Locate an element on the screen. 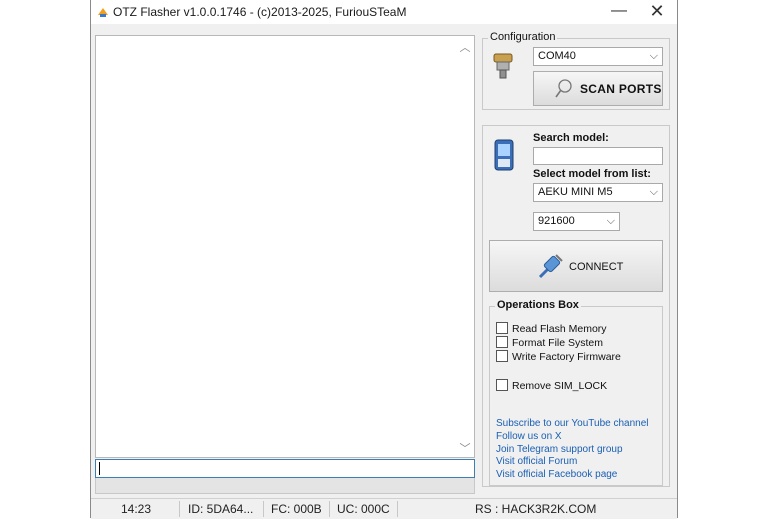 The height and width of the screenshot is (519, 770). remove-simlock-label: Remove SIM_LOCK is located at coordinates (560, 386).